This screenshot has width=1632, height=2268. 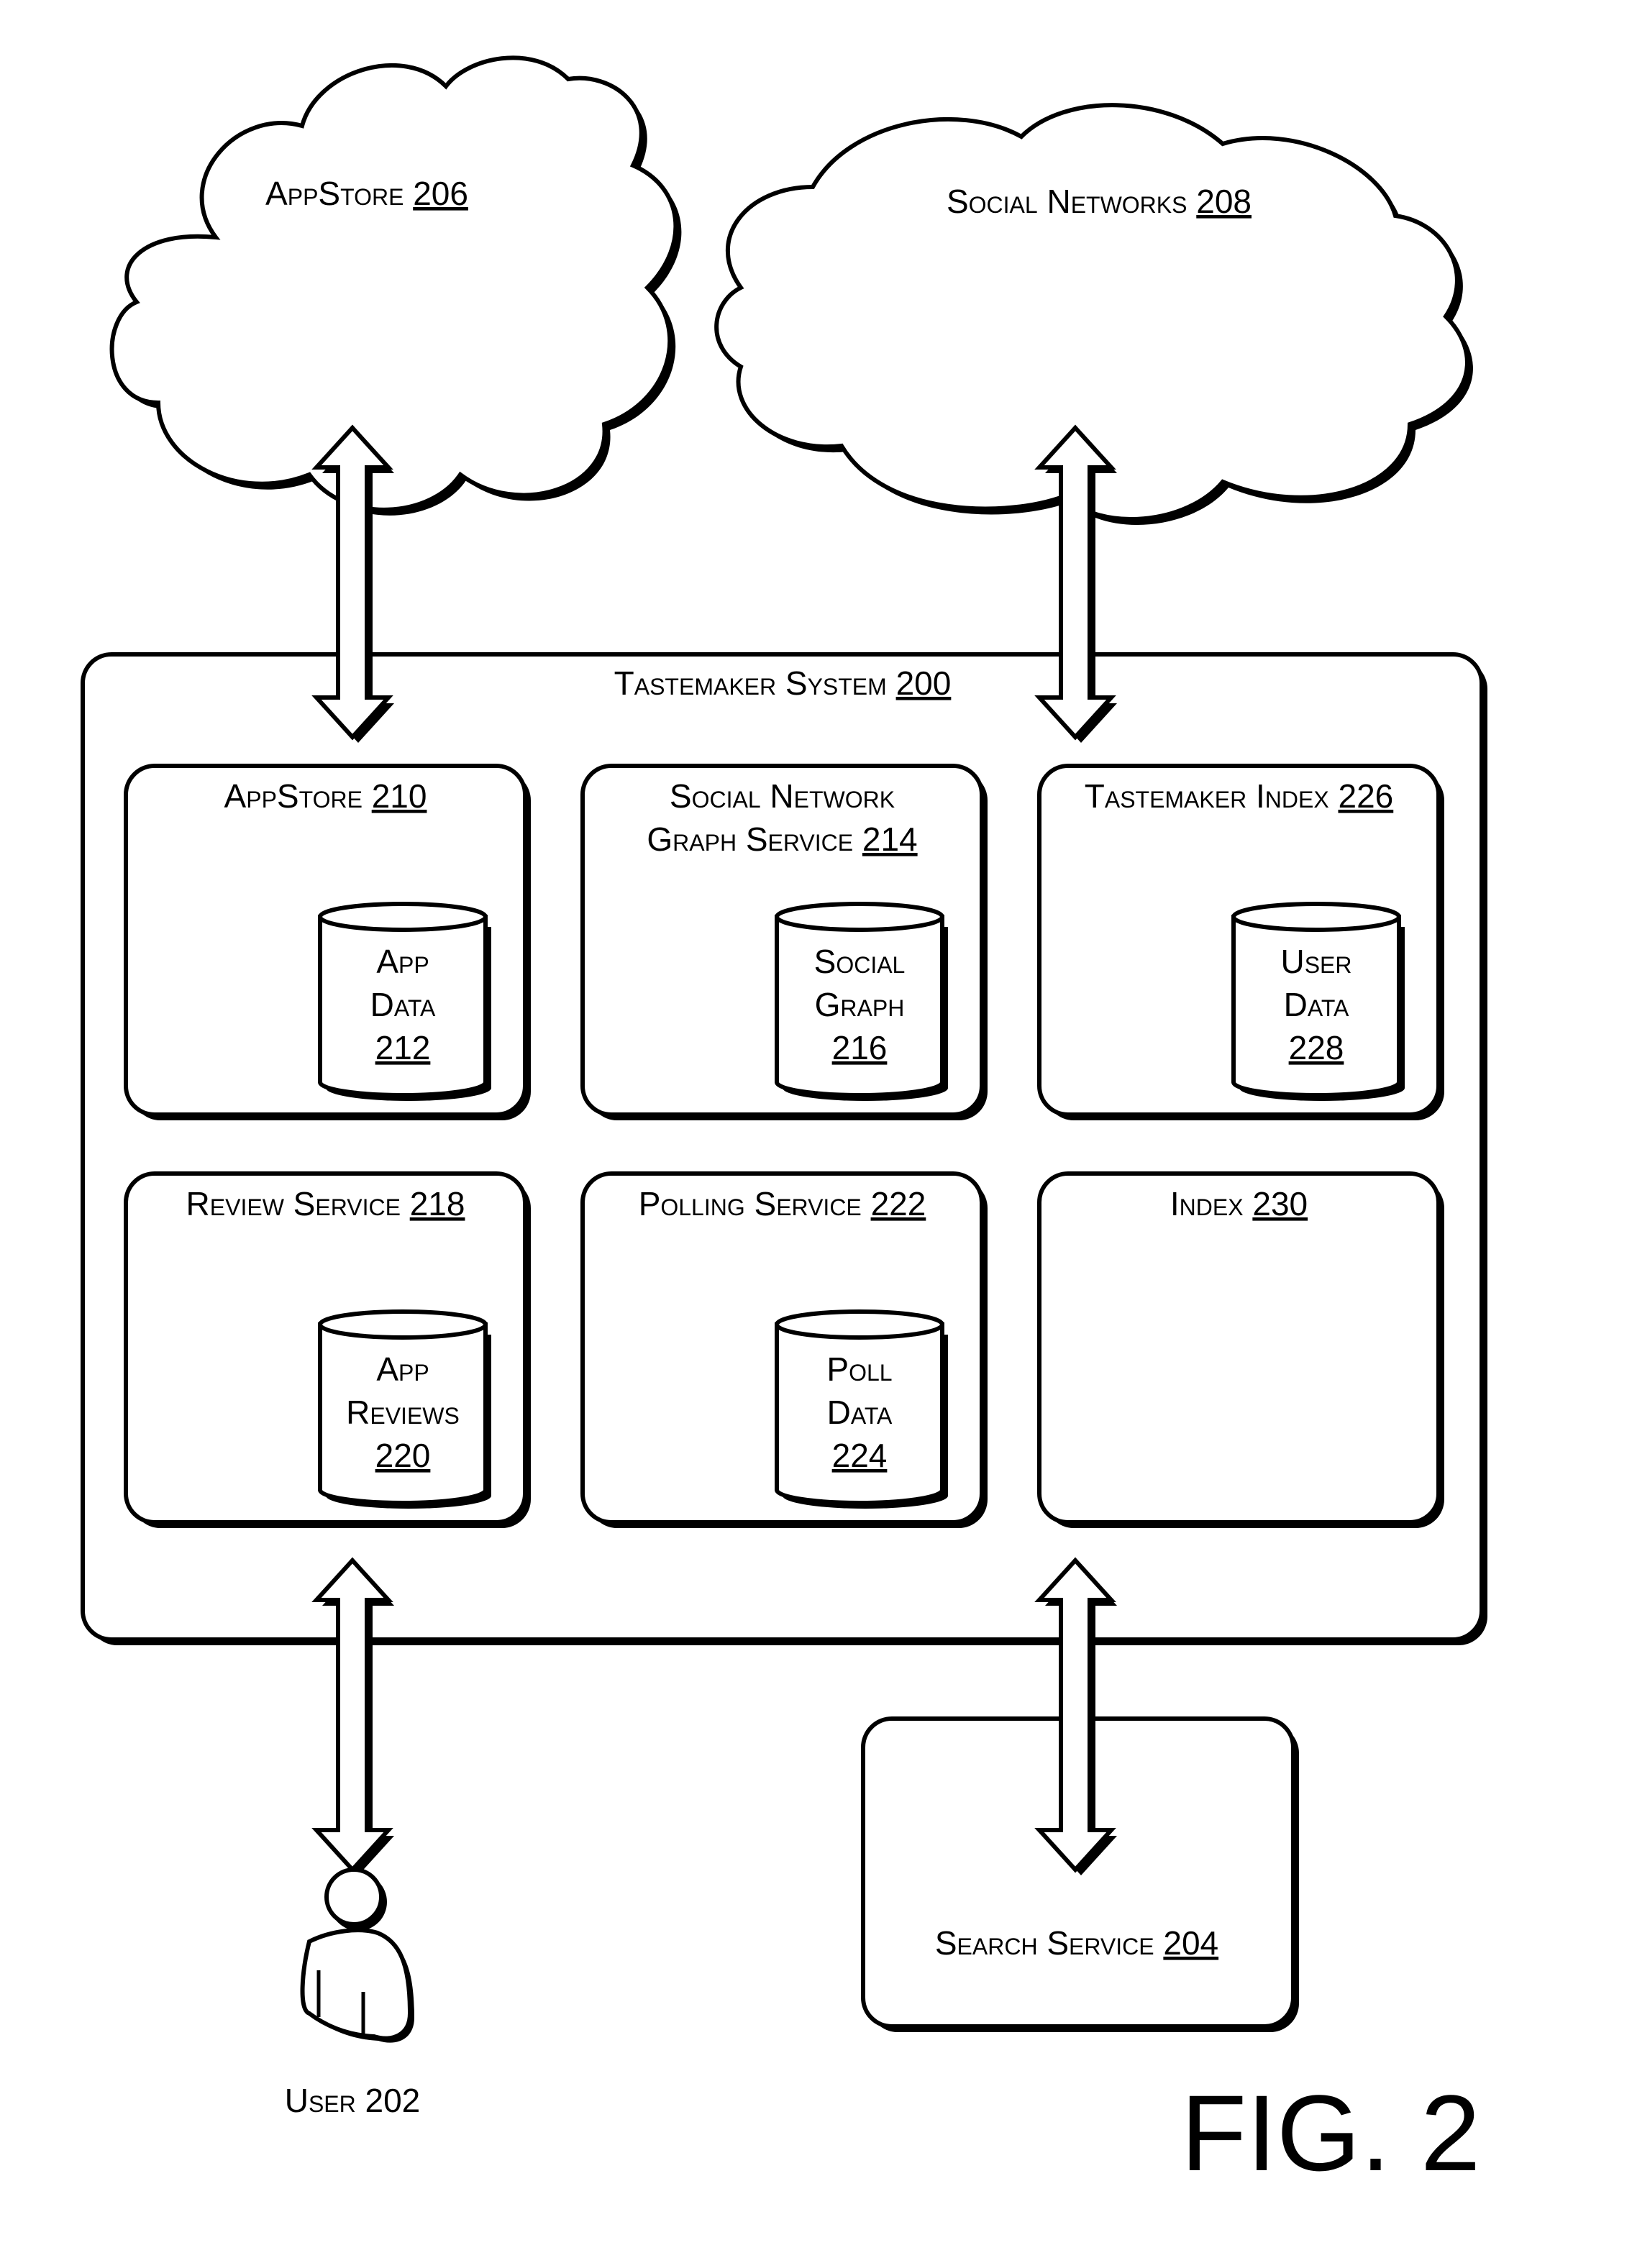 I want to click on component-box-polling-service: Polling Service 222 Poll Data 224, so click(x=784, y=1349).